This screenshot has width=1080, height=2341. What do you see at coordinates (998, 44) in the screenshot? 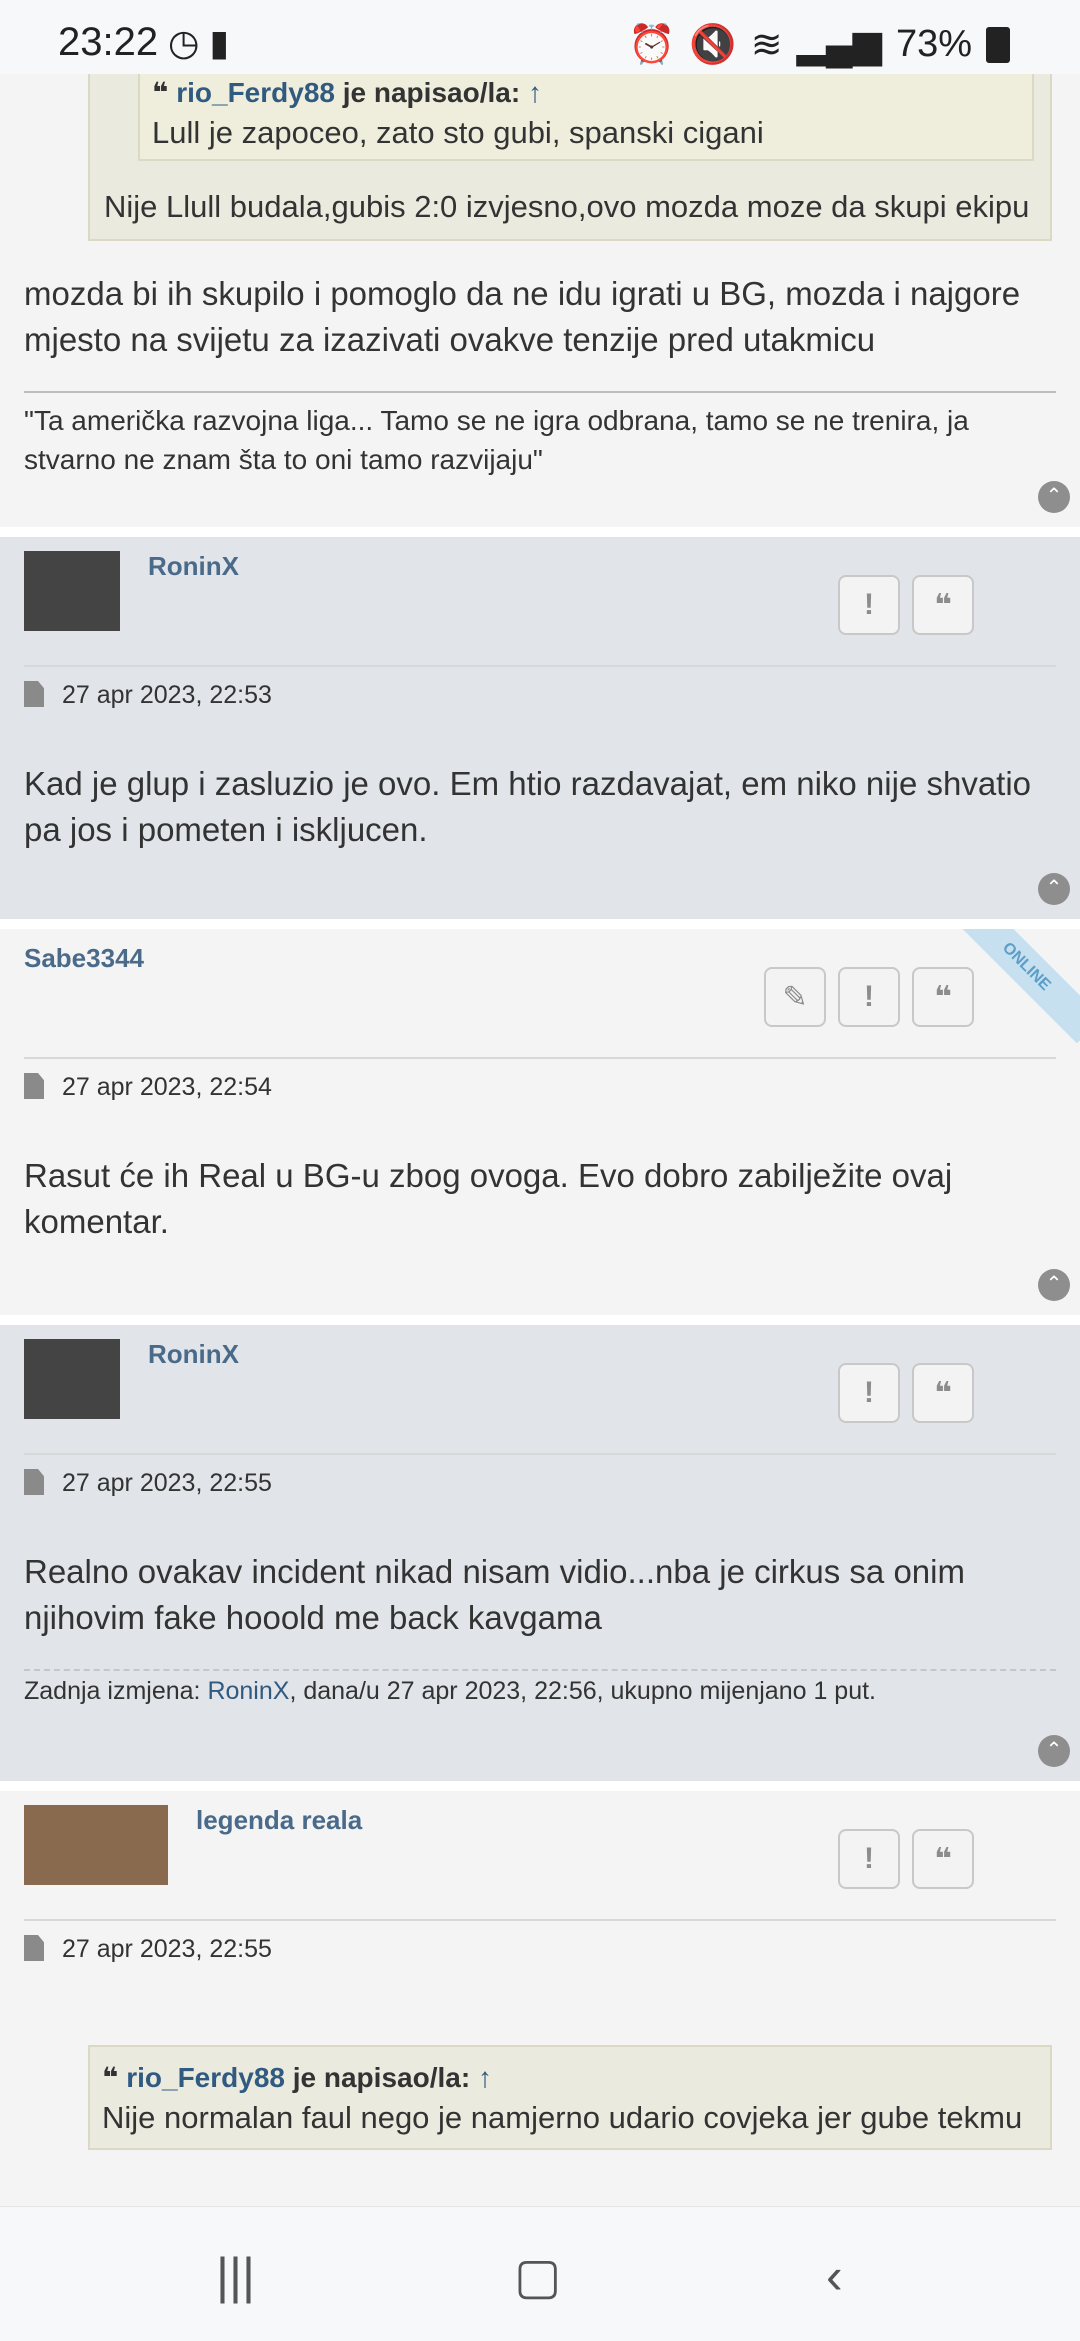
I see `battery-icon` at bounding box center [998, 44].